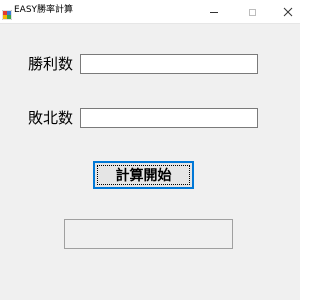  I want to click on app-icon, so click(7, 13).